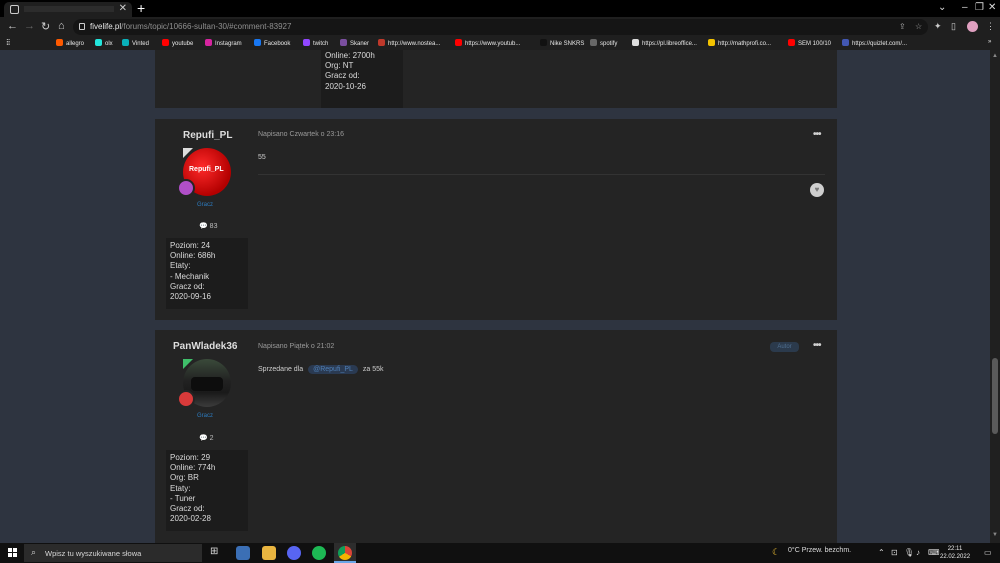 This screenshot has height=563, width=1000. Describe the element at coordinates (193, 468) in the screenshot. I see `stat-line: Online: 774h` at that location.